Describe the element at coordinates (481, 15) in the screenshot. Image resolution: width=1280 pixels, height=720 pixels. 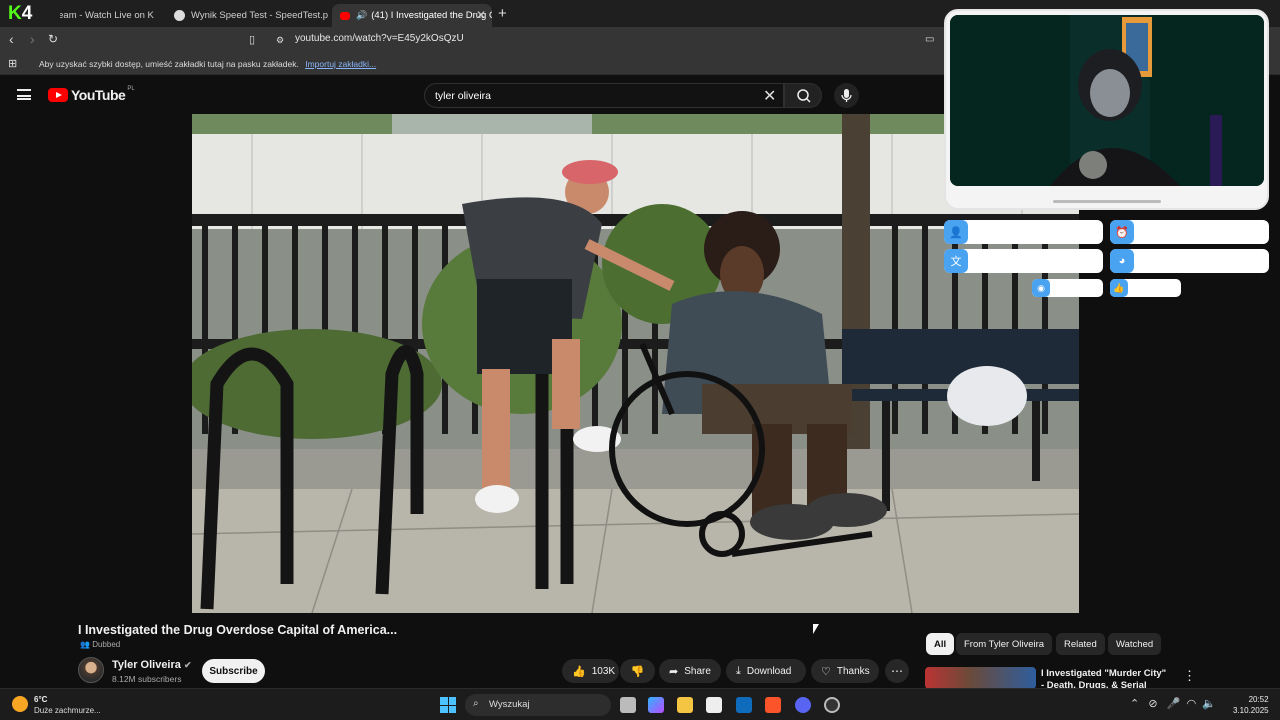
I see `close-tab-icon: ✕` at that location.